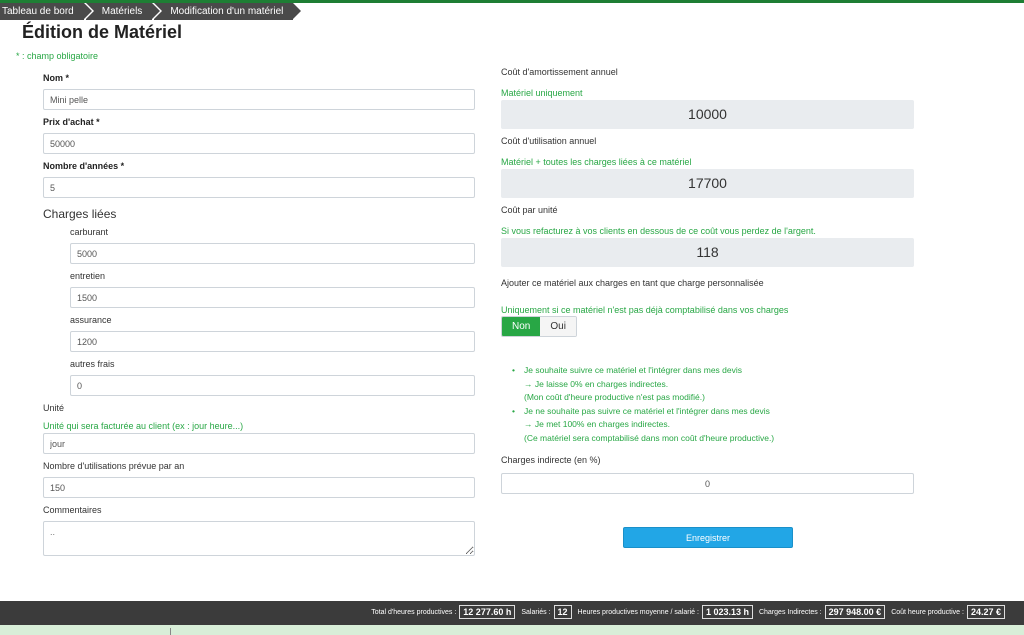 This screenshot has width=1024, height=635. I want to click on charge-label-autres: autres frais, so click(92, 364).